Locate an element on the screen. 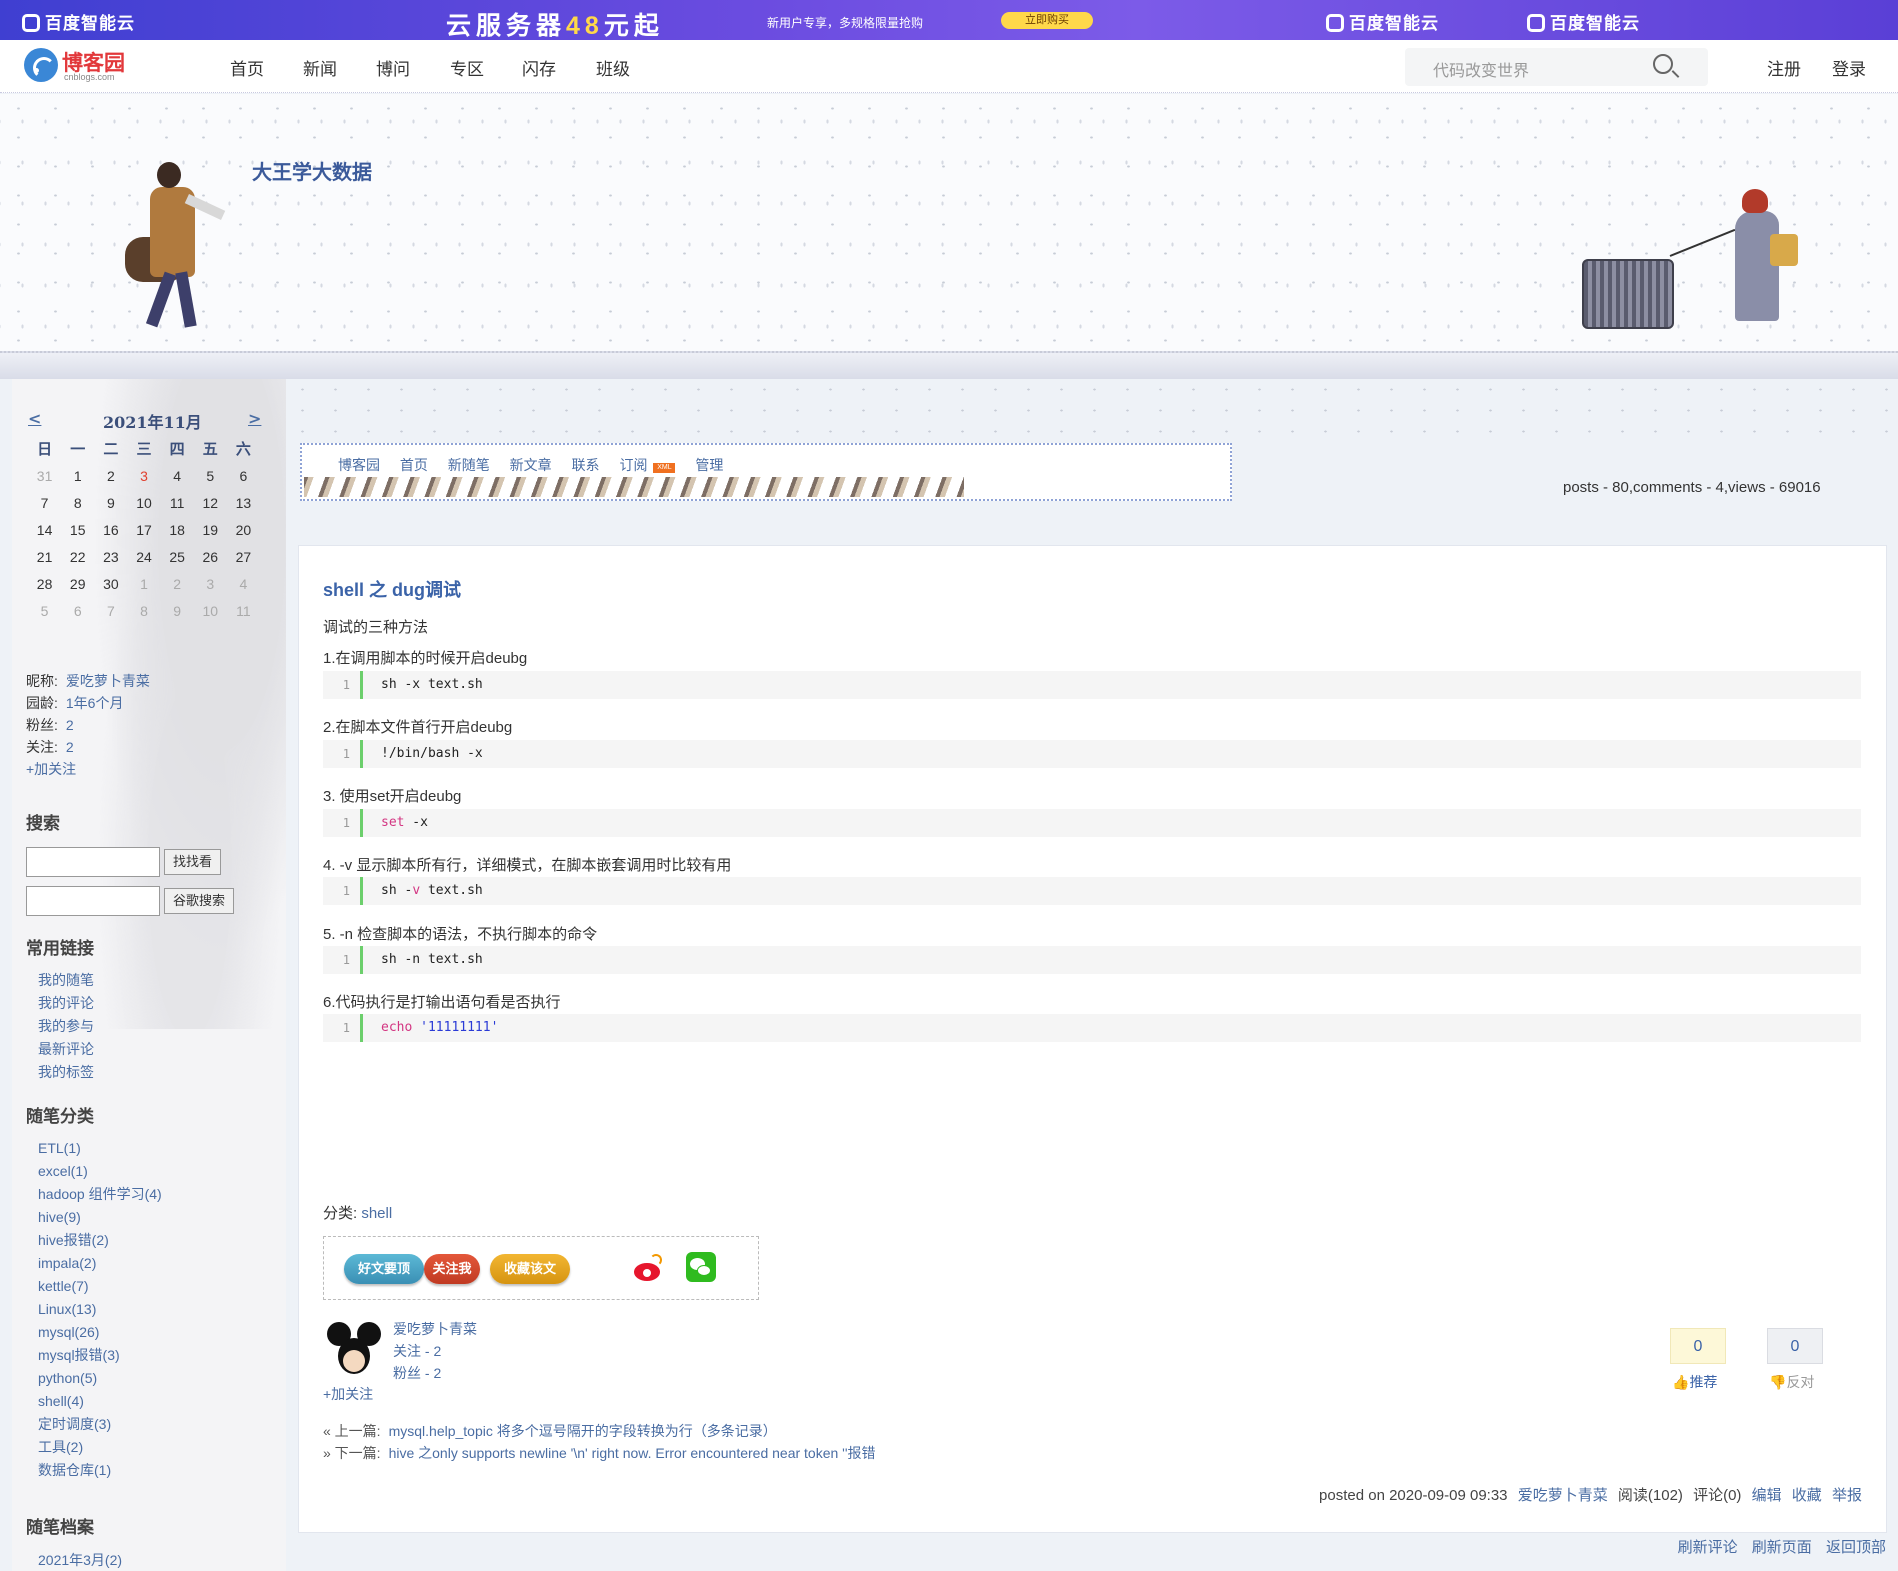  link-my-comments: 我的评论 is located at coordinates (66, 1003).